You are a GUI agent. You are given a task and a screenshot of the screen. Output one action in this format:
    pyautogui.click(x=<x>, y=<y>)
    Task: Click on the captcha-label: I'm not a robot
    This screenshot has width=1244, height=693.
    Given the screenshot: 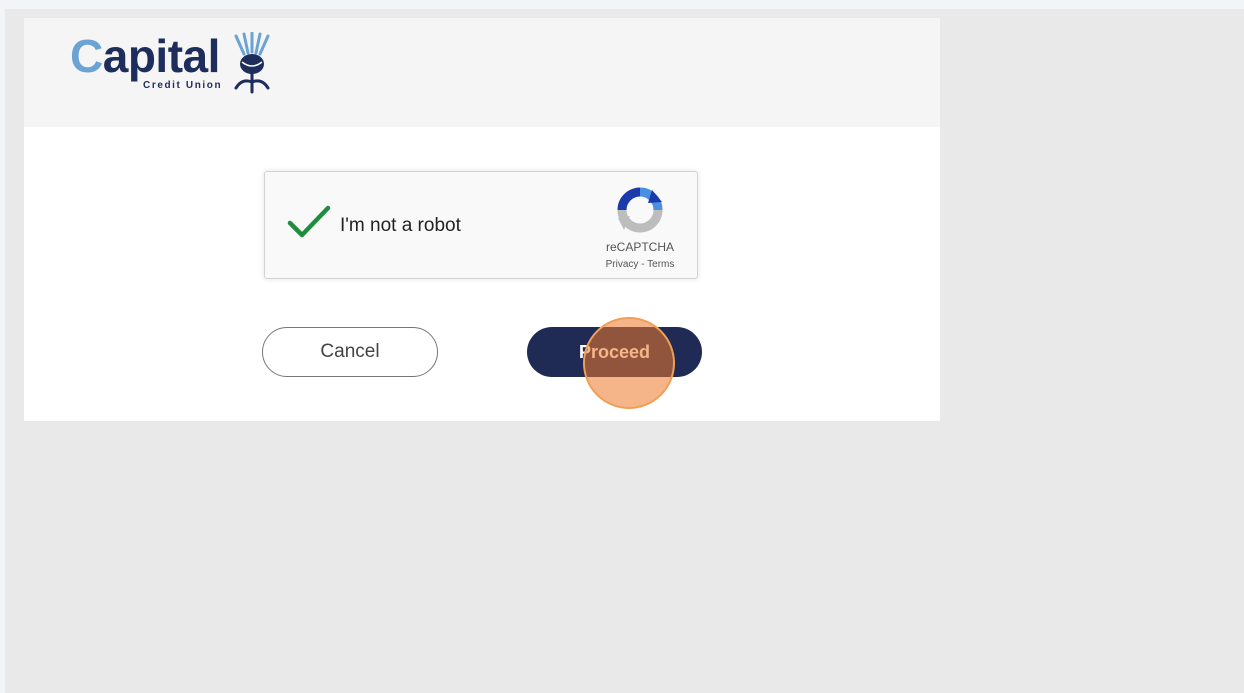 What is the action you would take?
    pyautogui.click(x=400, y=225)
    